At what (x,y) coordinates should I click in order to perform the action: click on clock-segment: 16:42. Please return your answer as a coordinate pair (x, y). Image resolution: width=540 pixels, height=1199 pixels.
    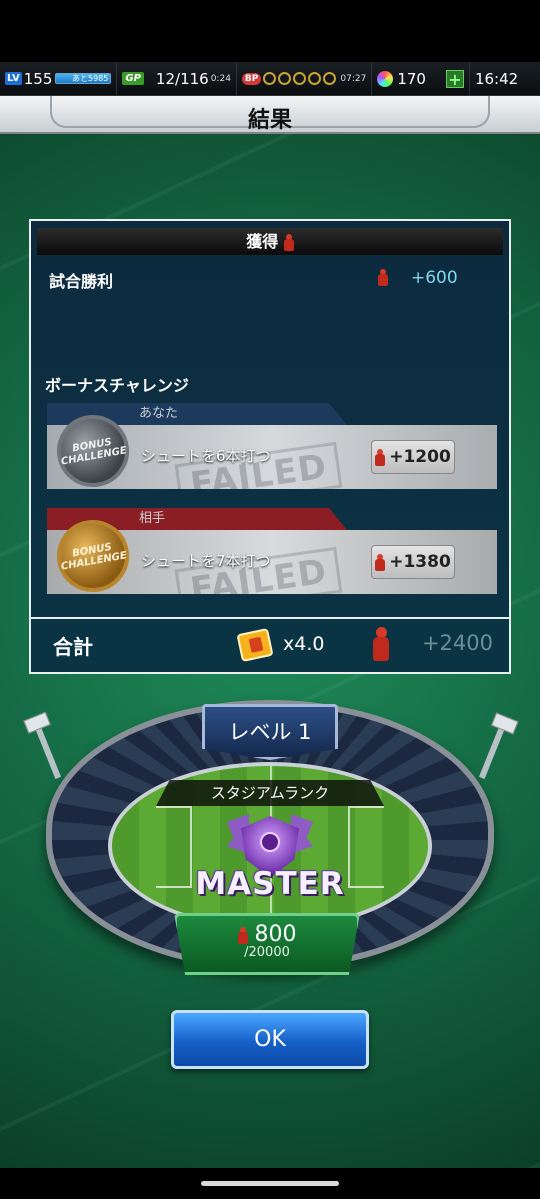
    Looking at the image, I should click on (496, 78).